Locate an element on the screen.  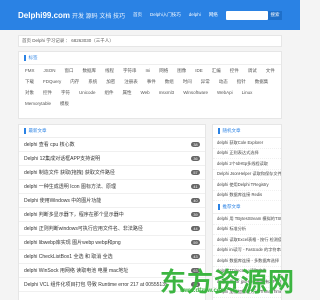
article-row: delphi 查看 cpu 核心数 38 is located at coordinates (112, 145).